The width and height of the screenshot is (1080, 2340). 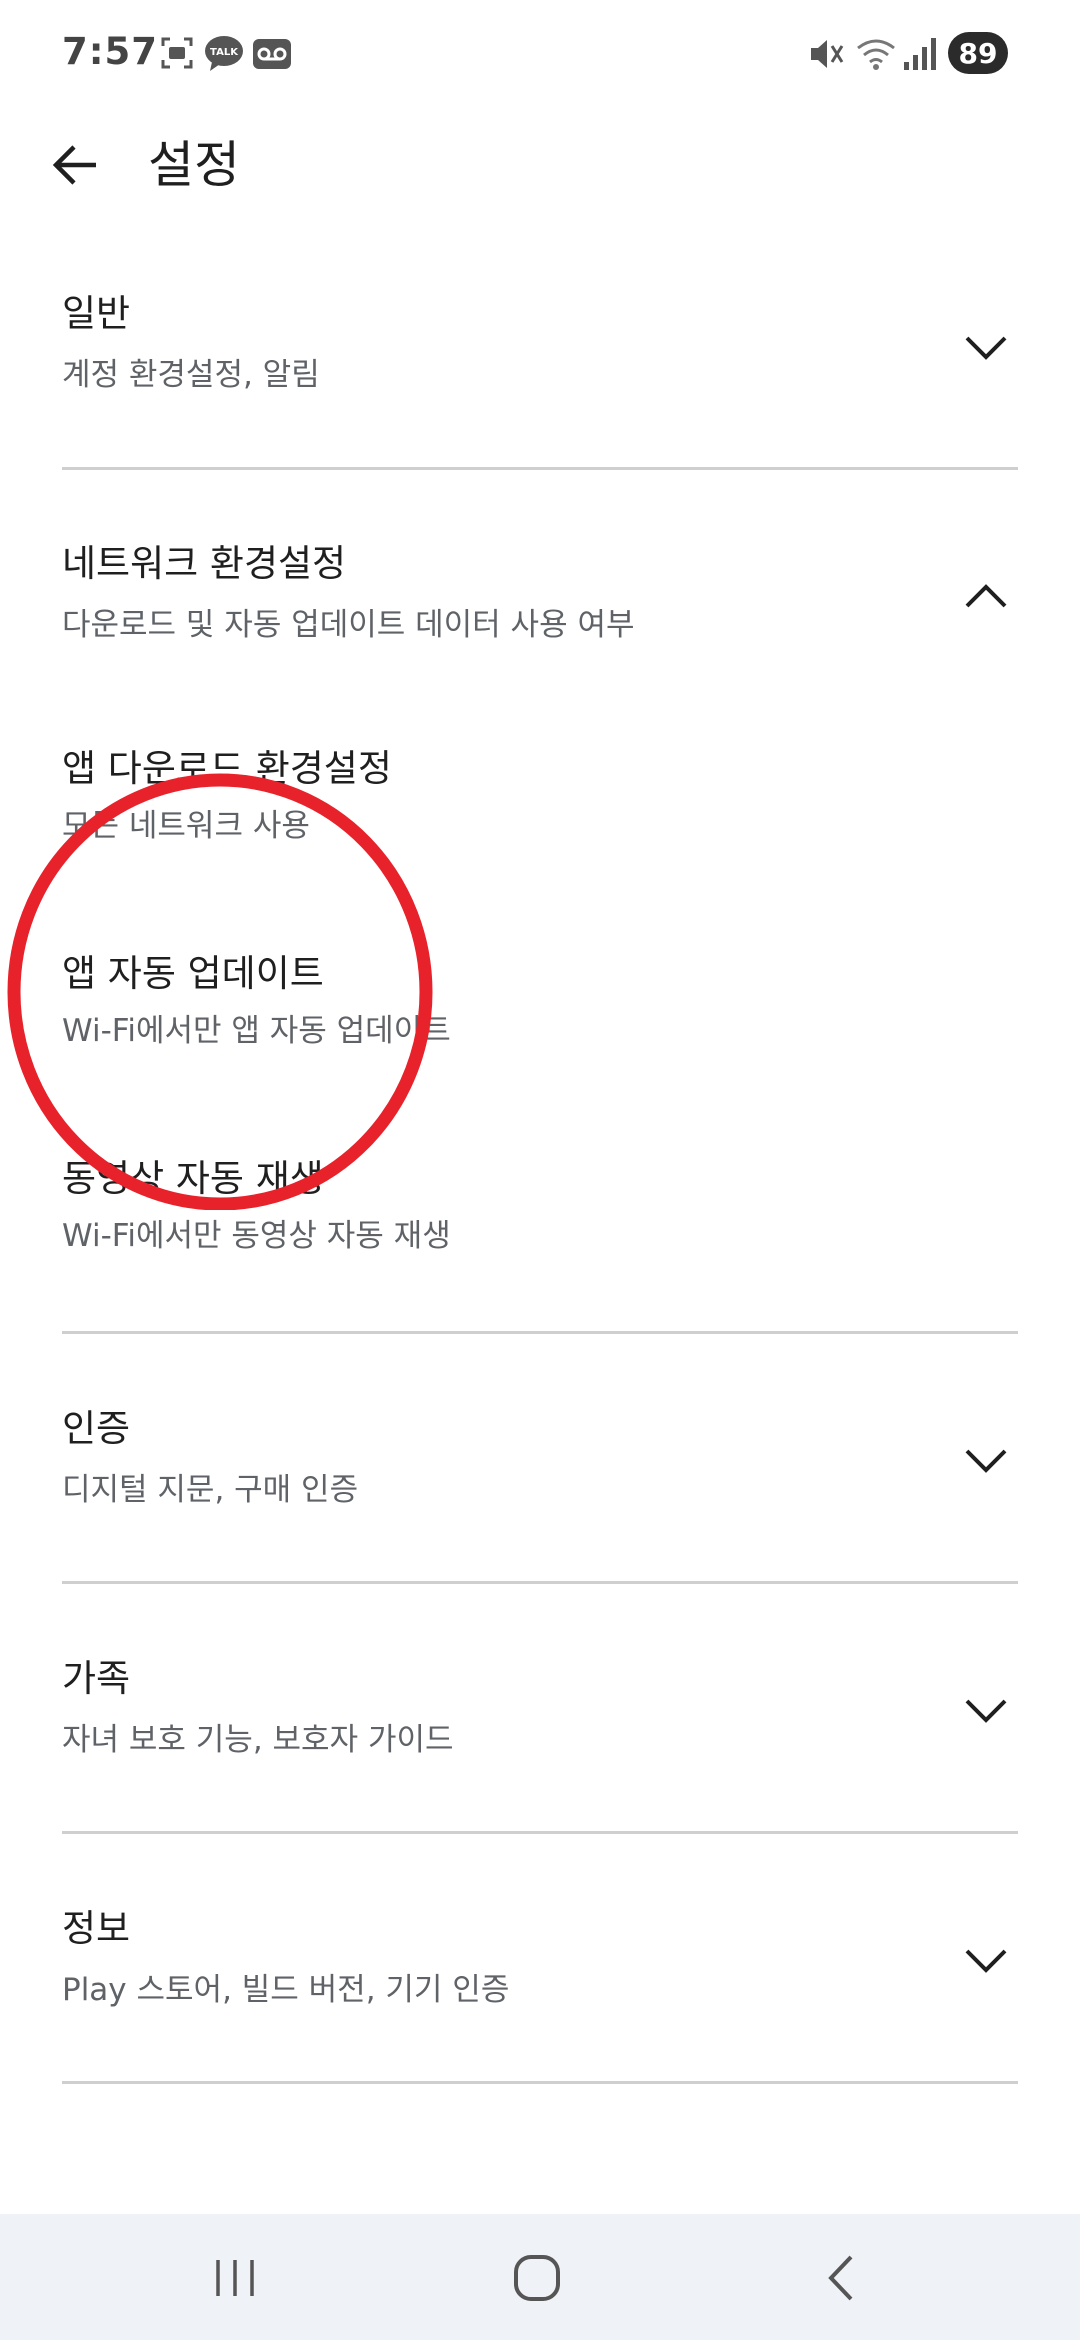 I want to click on section-authentication: 인증 디지털 지문, 구매 인증, so click(x=540, y=1465).